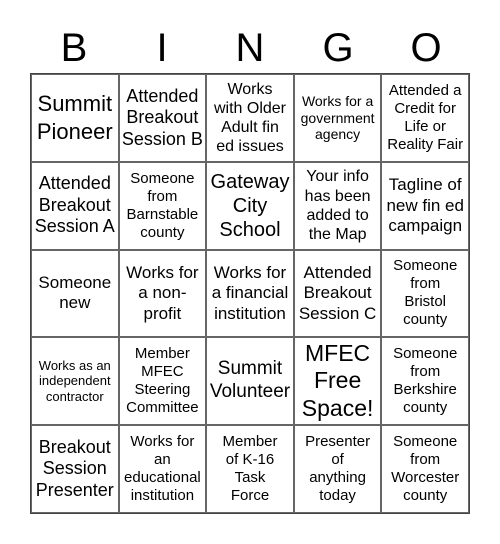  I want to click on header-letter: I, so click(162, 48).